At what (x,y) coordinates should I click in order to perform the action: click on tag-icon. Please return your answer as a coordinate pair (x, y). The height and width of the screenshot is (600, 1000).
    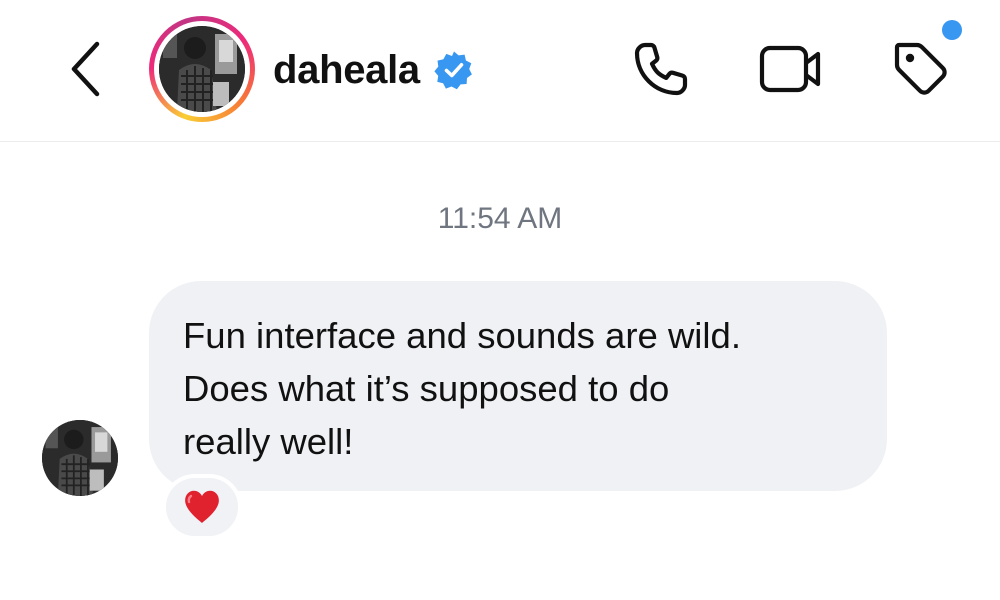
    Looking at the image, I should click on (920, 68).